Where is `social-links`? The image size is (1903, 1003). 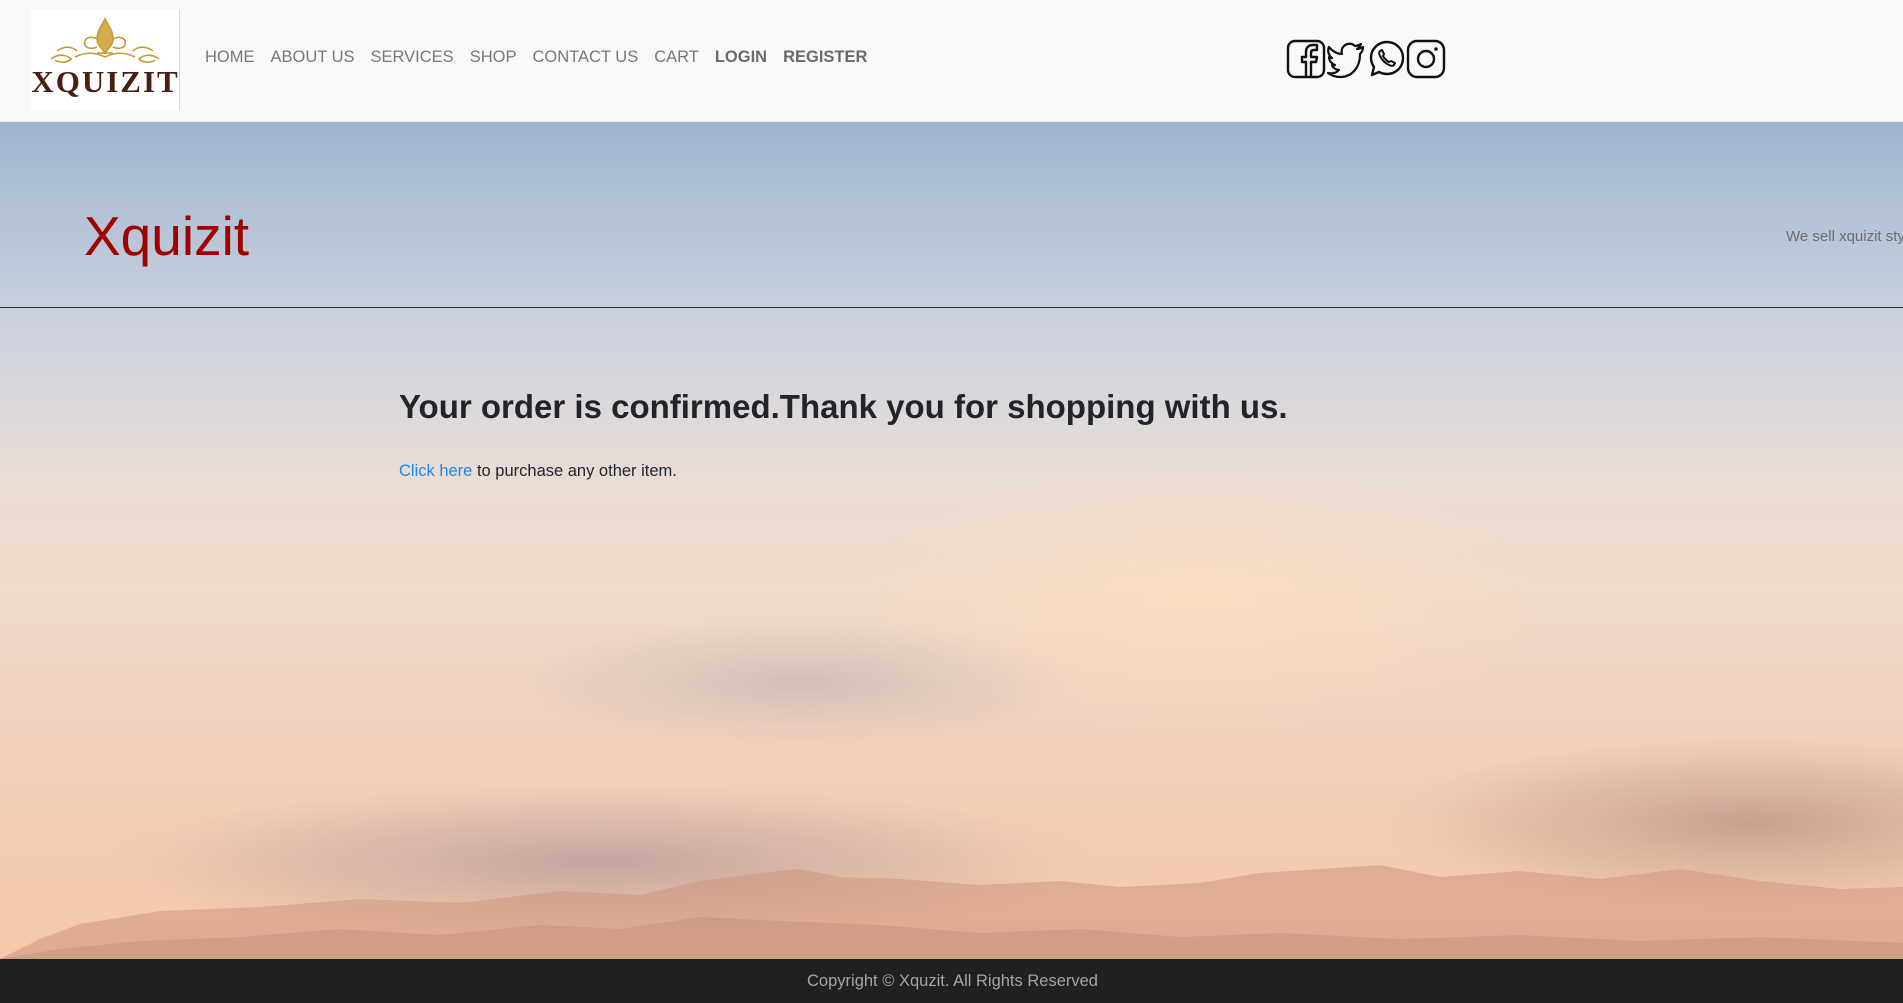 social-links is located at coordinates (1366, 59).